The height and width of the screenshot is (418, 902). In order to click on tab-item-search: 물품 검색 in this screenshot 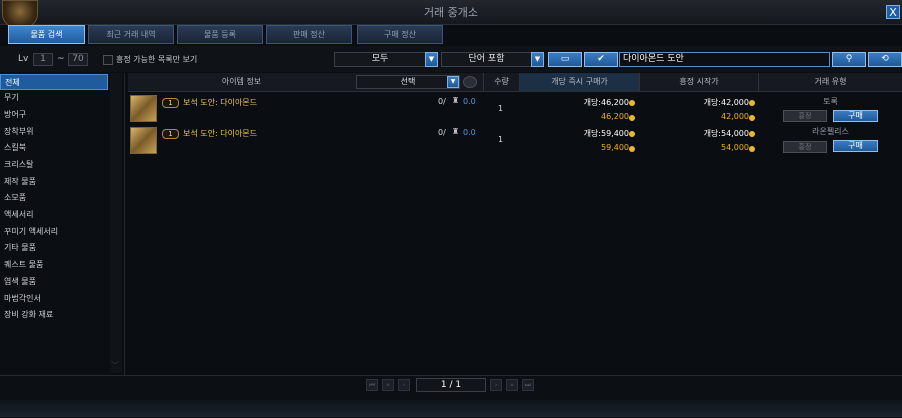, I will do `click(46, 34)`.